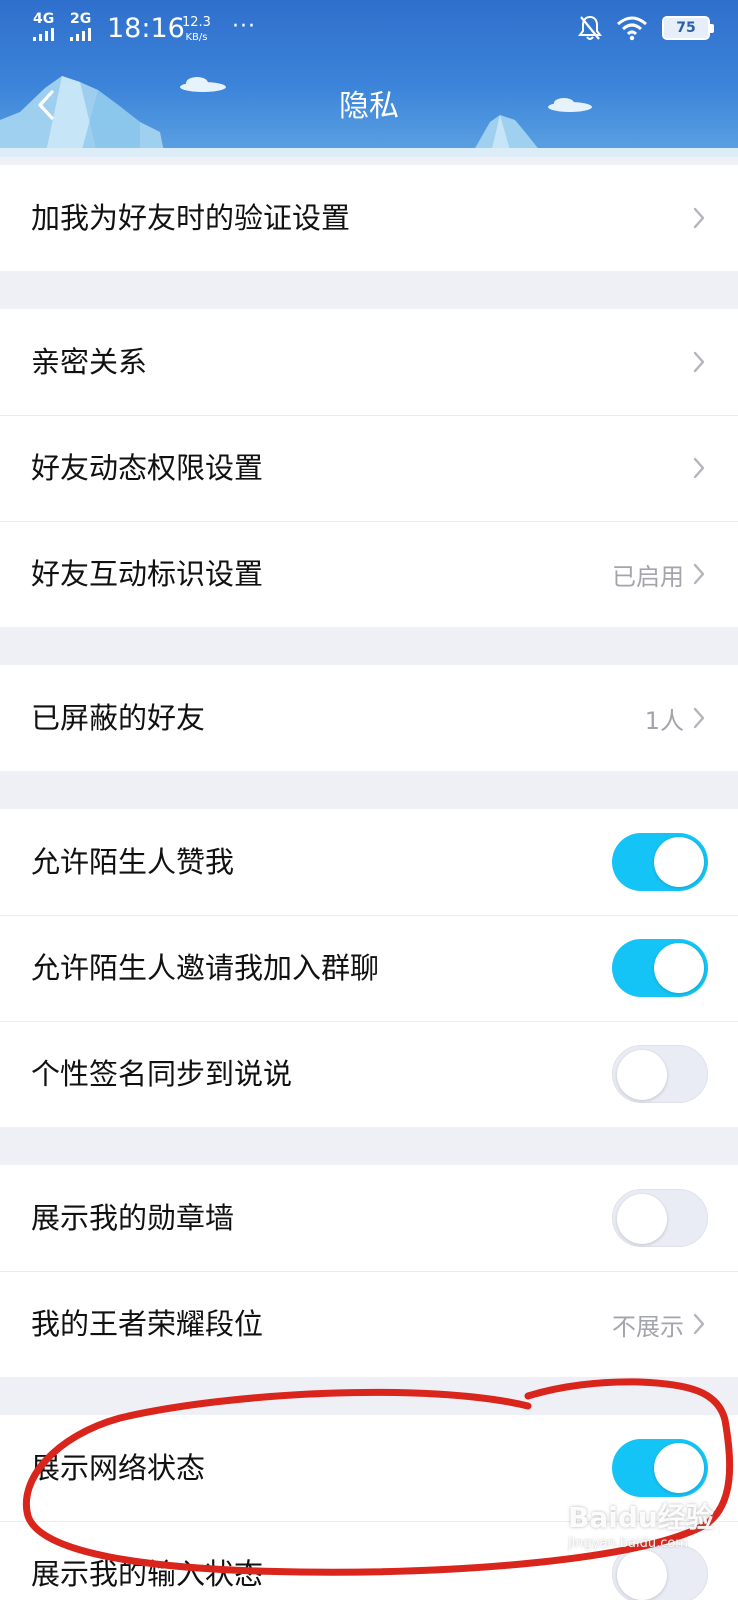  Describe the element at coordinates (369, 1074) in the screenshot. I see `row-signature-sync: 个性签名同步到说说` at that location.